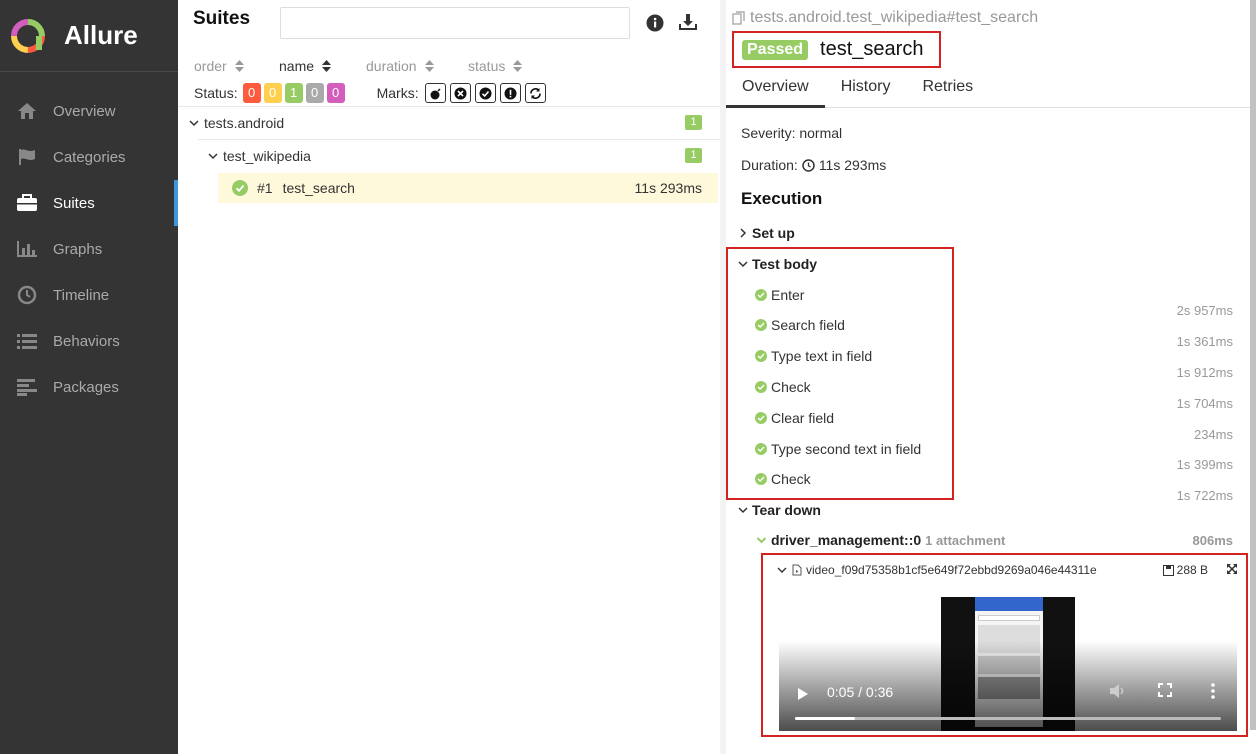 Image resolution: width=1256 pixels, height=754 pixels. Describe the element at coordinates (293, 93) in the screenshot. I see `status-passed-toggle: 1` at that location.